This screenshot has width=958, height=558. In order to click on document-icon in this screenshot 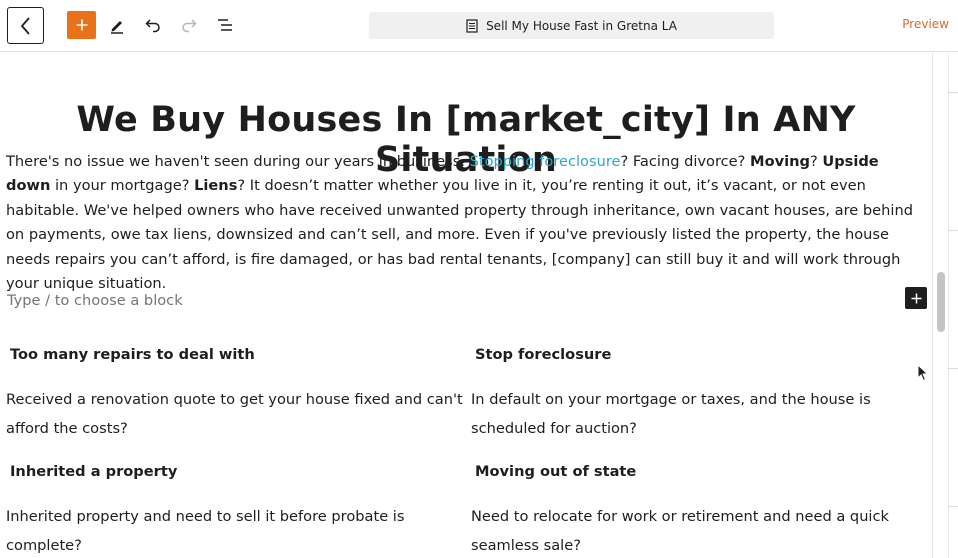, I will do `click(472, 25)`.